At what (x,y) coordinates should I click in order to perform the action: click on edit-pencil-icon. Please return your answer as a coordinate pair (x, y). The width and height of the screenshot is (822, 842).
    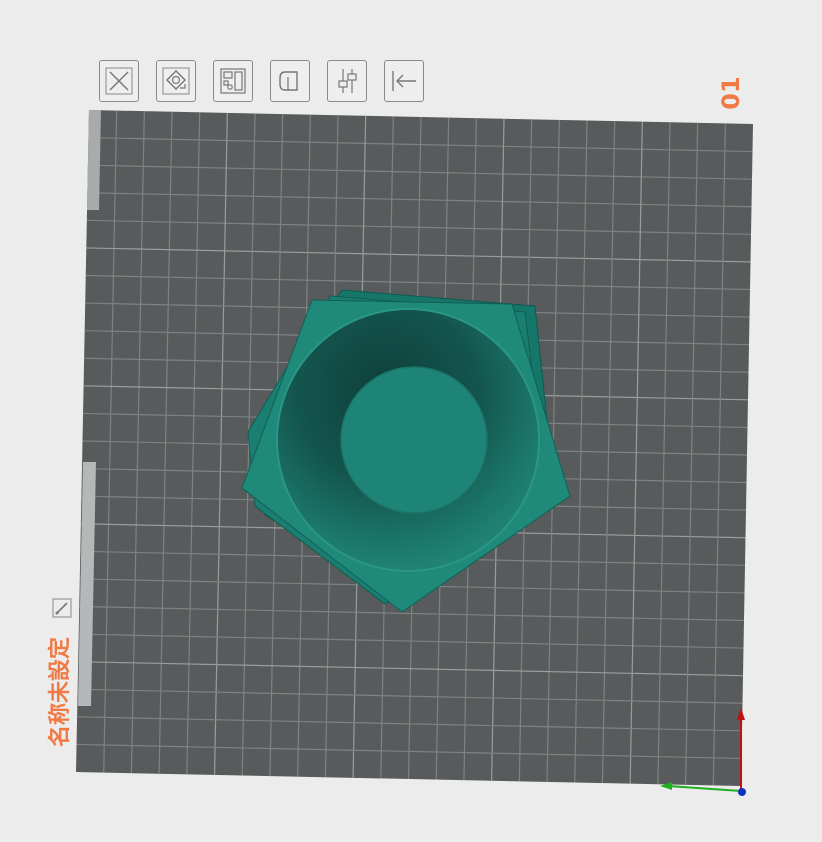
    Looking at the image, I should click on (62, 608).